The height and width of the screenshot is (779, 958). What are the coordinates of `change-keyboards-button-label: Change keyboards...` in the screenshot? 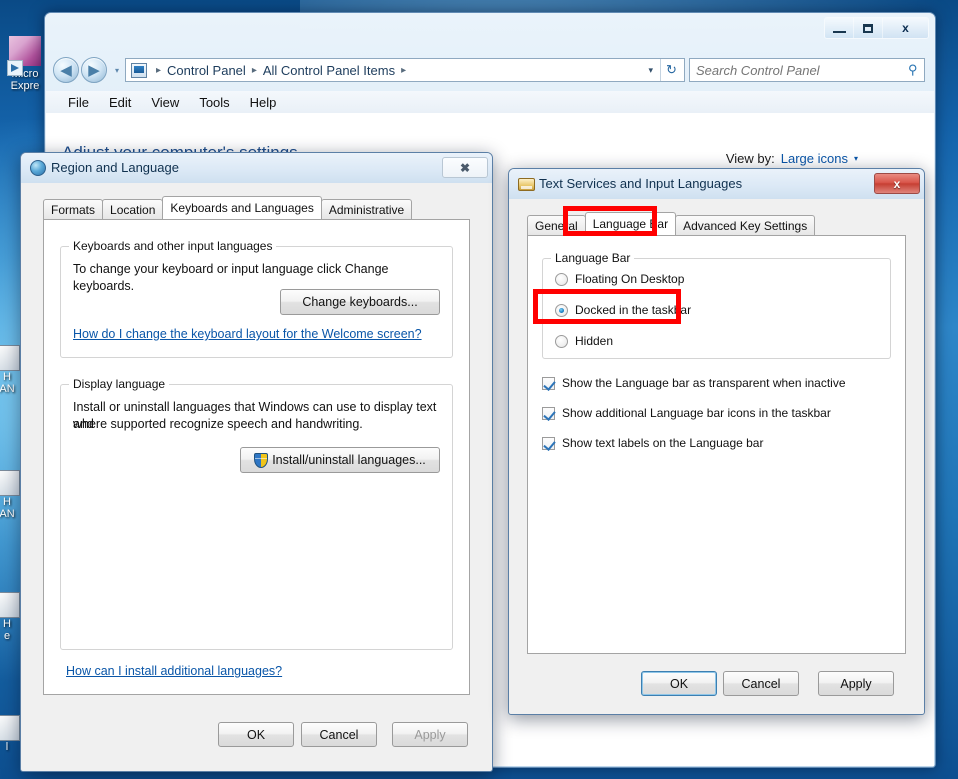 It's located at (360, 302).